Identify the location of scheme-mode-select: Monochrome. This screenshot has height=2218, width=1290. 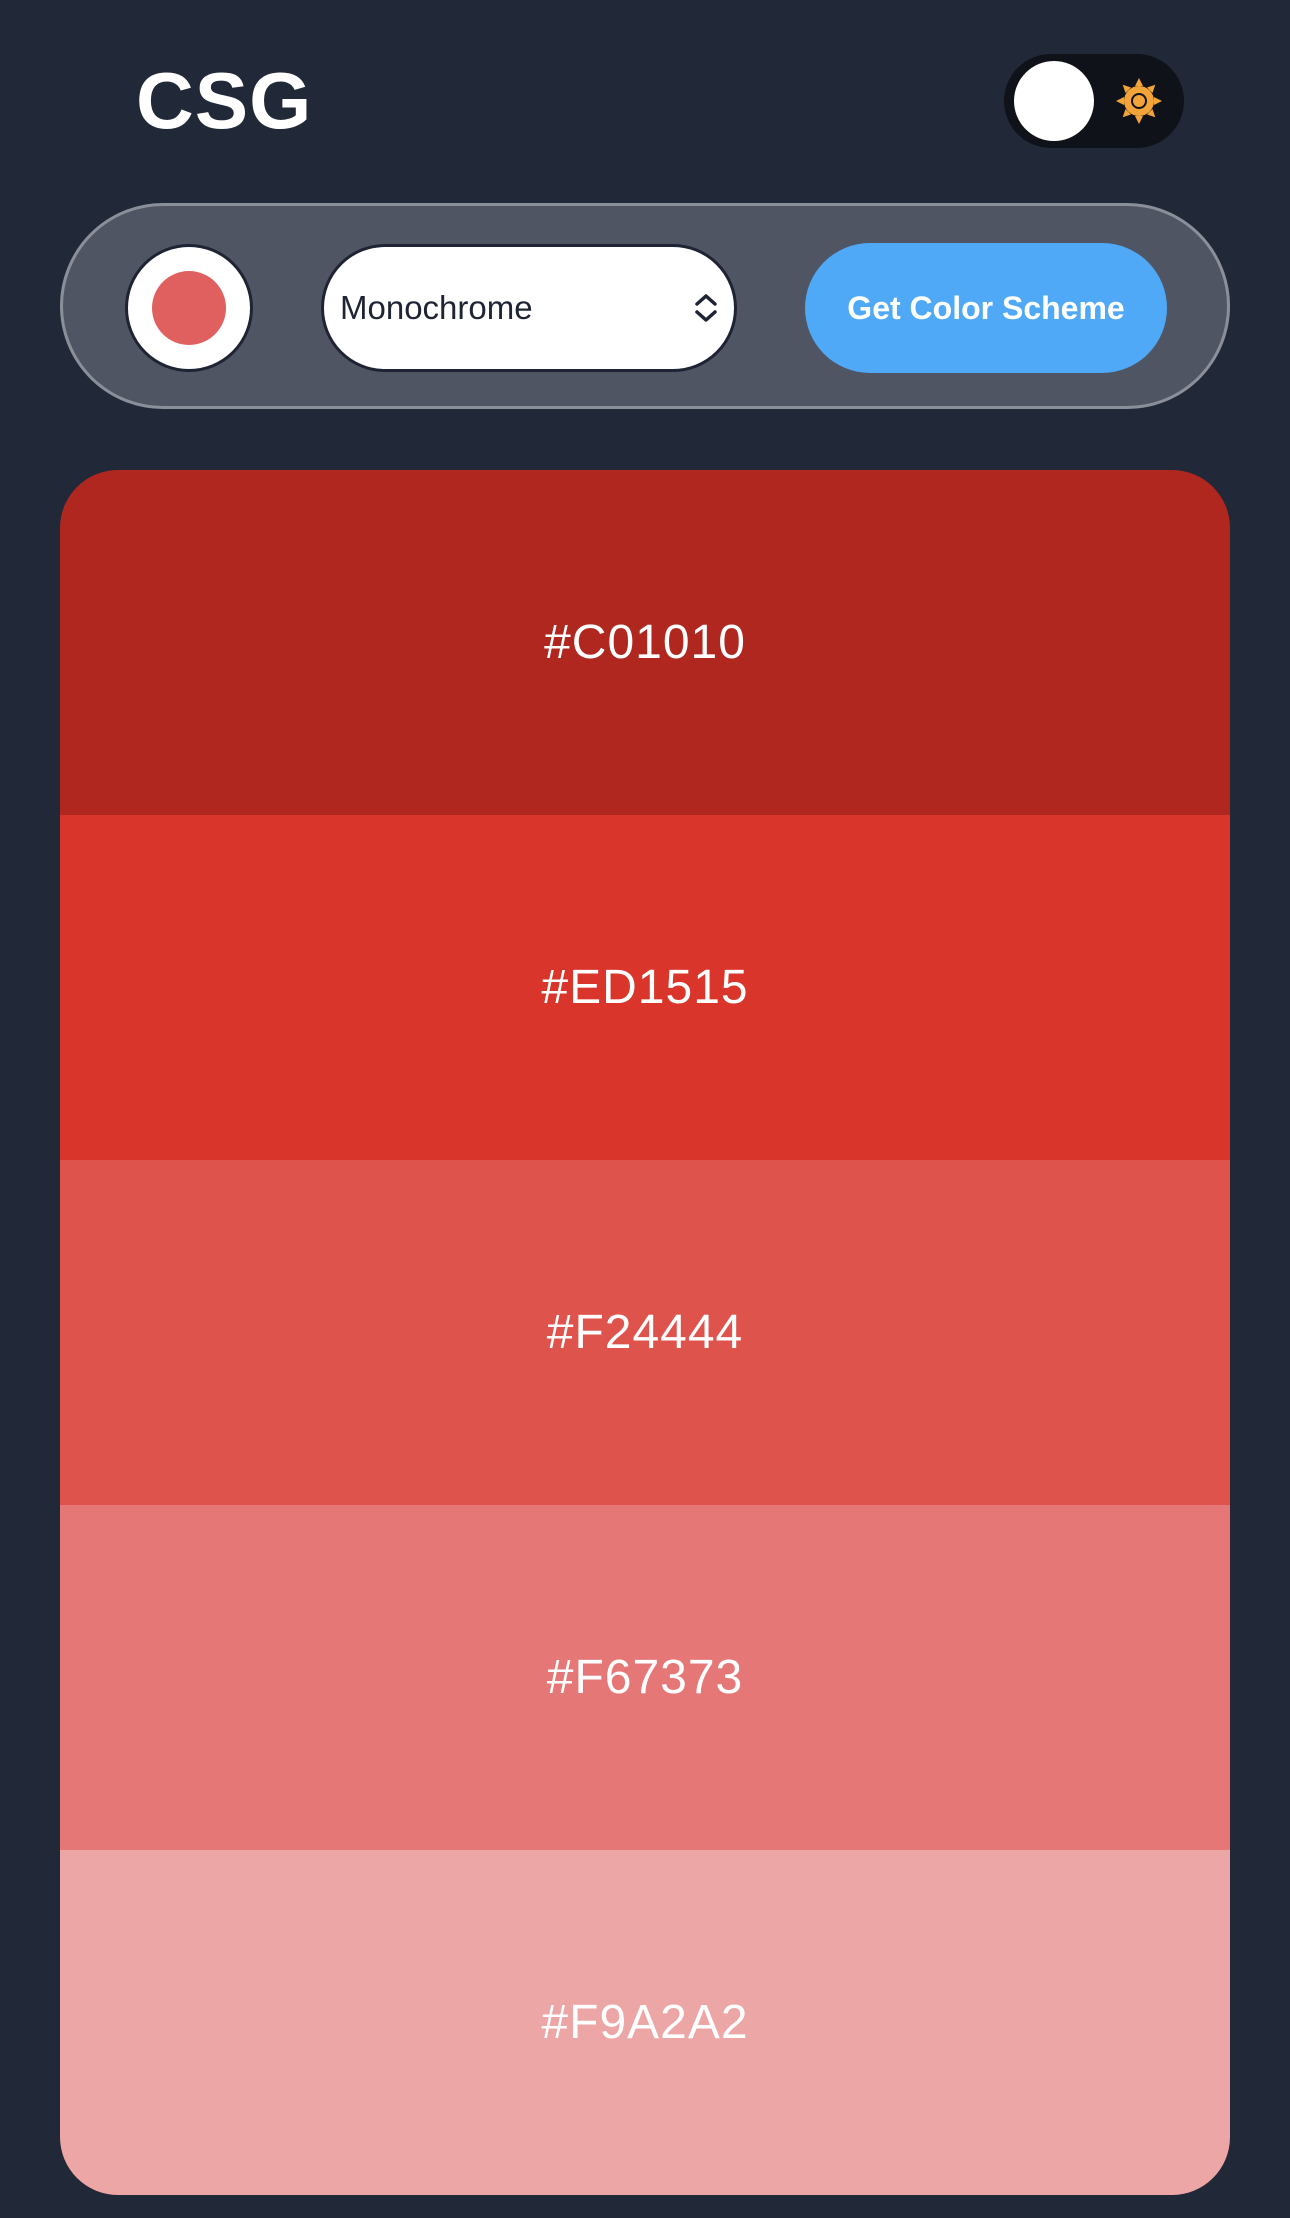
(529, 308).